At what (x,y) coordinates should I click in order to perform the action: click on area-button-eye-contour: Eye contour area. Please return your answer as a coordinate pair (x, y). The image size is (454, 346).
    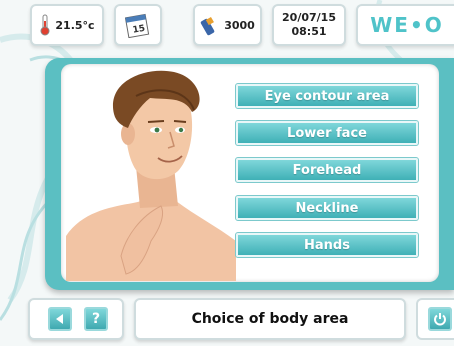
    Looking at the image, I should click on (327, 96).